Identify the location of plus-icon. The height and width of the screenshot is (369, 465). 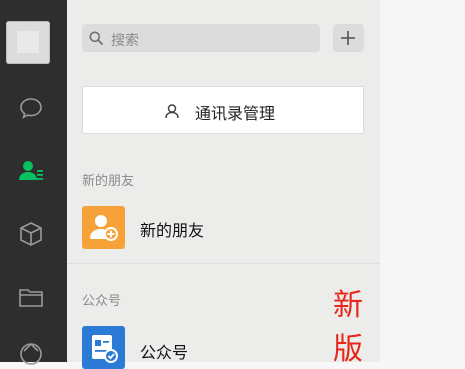
(348, 38).